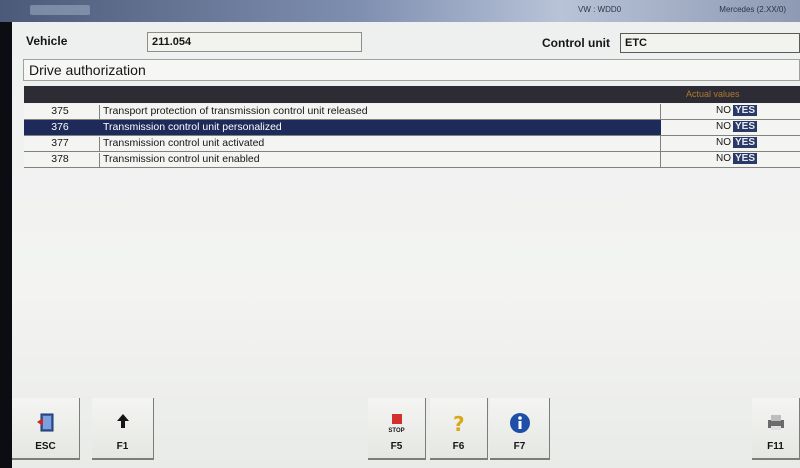 The image size is (800, 468). Describe the element at coordinates (713, 94) in the screenshot. I see `actual-values-header: Actual values` at that location.